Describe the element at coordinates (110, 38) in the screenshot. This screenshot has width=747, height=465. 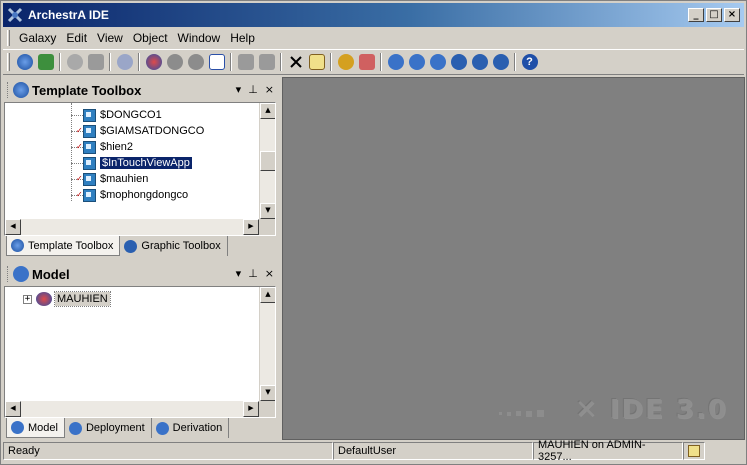
I see `menu-view: View` at that location.